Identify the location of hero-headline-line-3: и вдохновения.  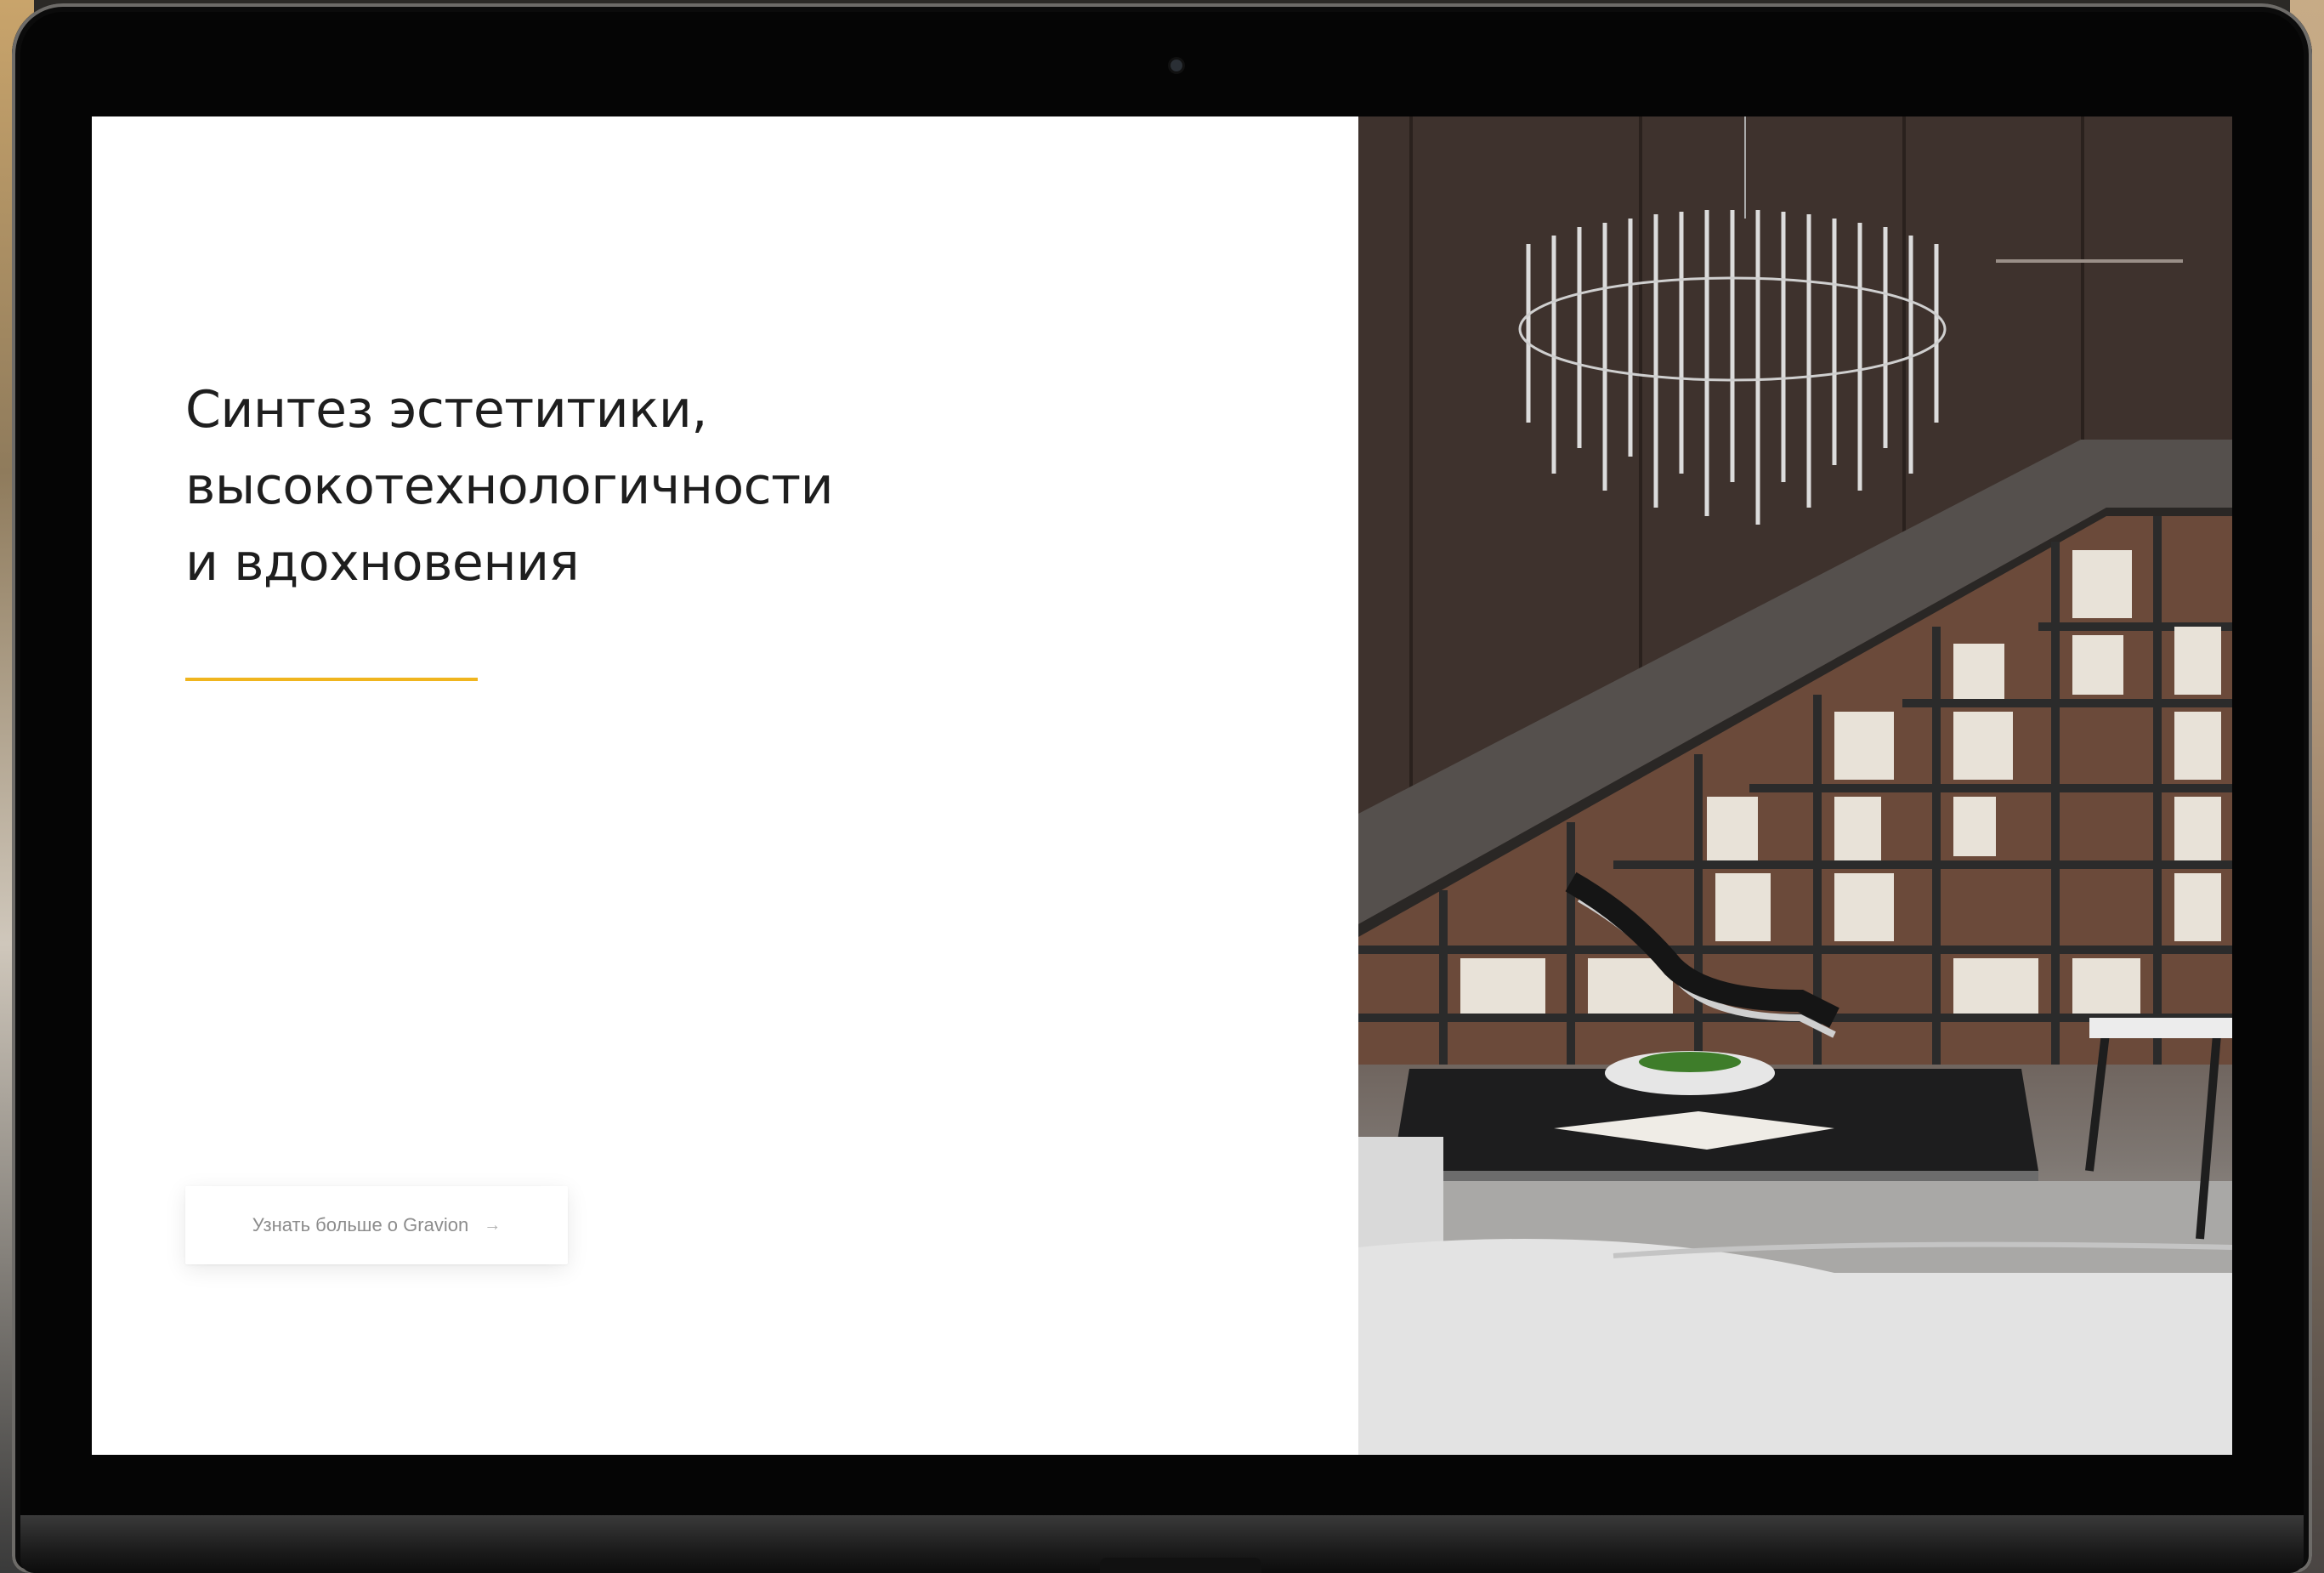
(383, 563).